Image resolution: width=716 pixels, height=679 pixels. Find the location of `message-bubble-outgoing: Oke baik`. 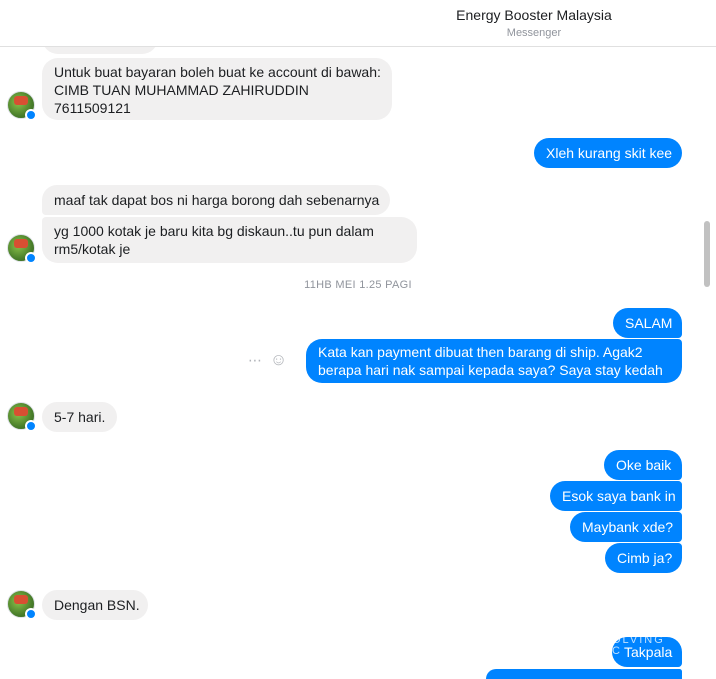

message-bubble-outgoing: Oke baik is located at coordinates (643, 465).